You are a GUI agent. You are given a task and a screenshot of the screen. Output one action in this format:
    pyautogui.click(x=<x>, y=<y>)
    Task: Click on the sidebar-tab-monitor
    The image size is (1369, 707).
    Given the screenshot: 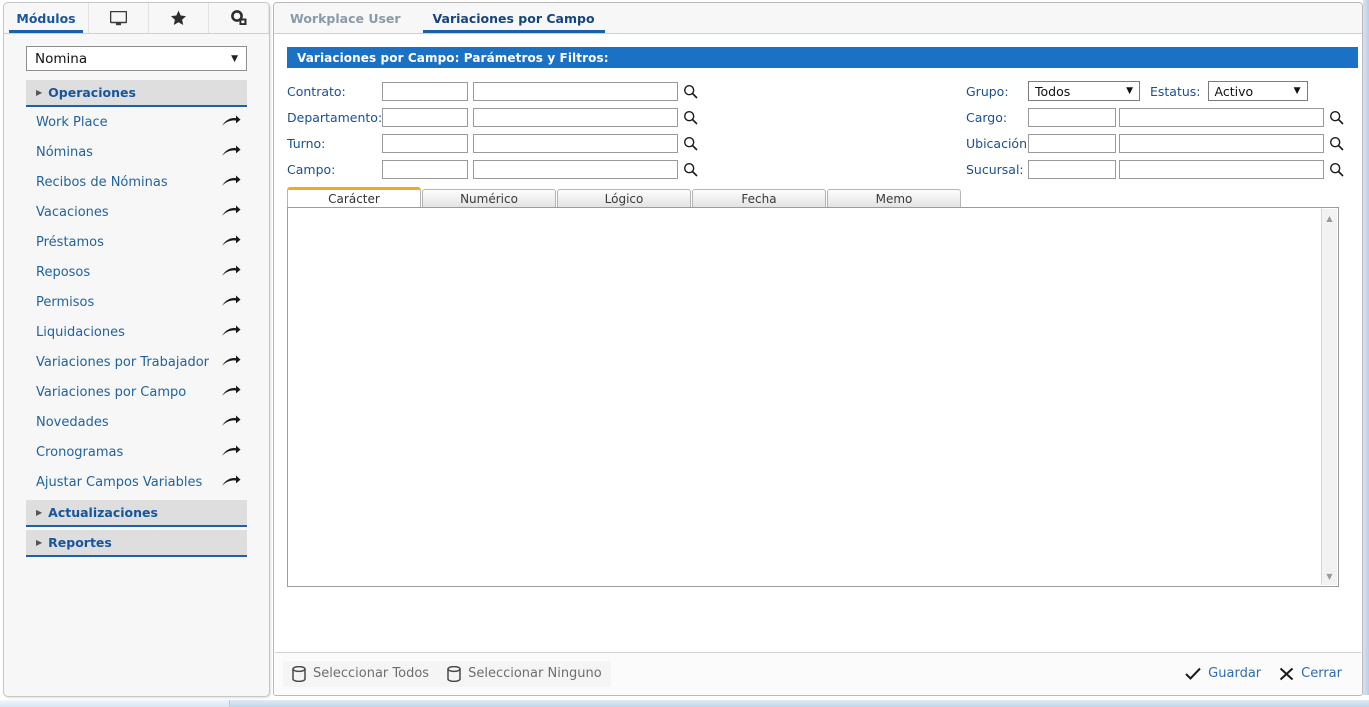 What is the action you would take?
    pyautogui.click(x=119, y=18)
    